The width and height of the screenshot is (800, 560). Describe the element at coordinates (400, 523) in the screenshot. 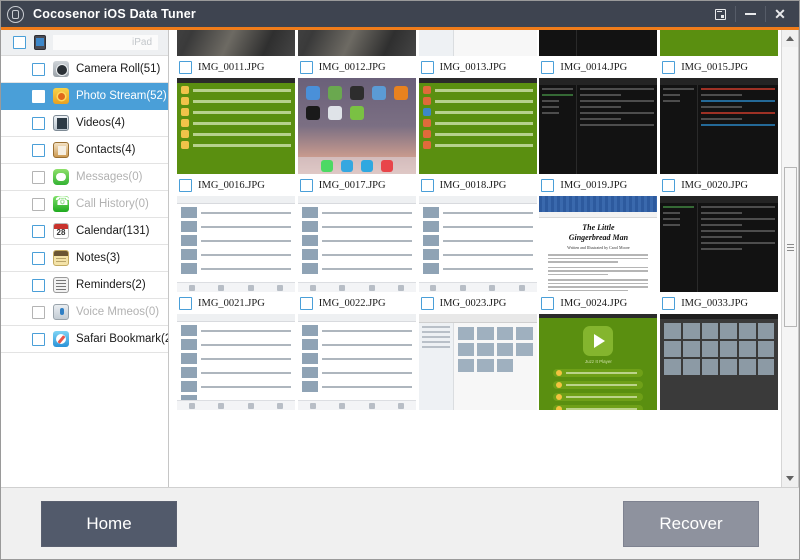

I see `footer-bar: Home Recover` at that location.